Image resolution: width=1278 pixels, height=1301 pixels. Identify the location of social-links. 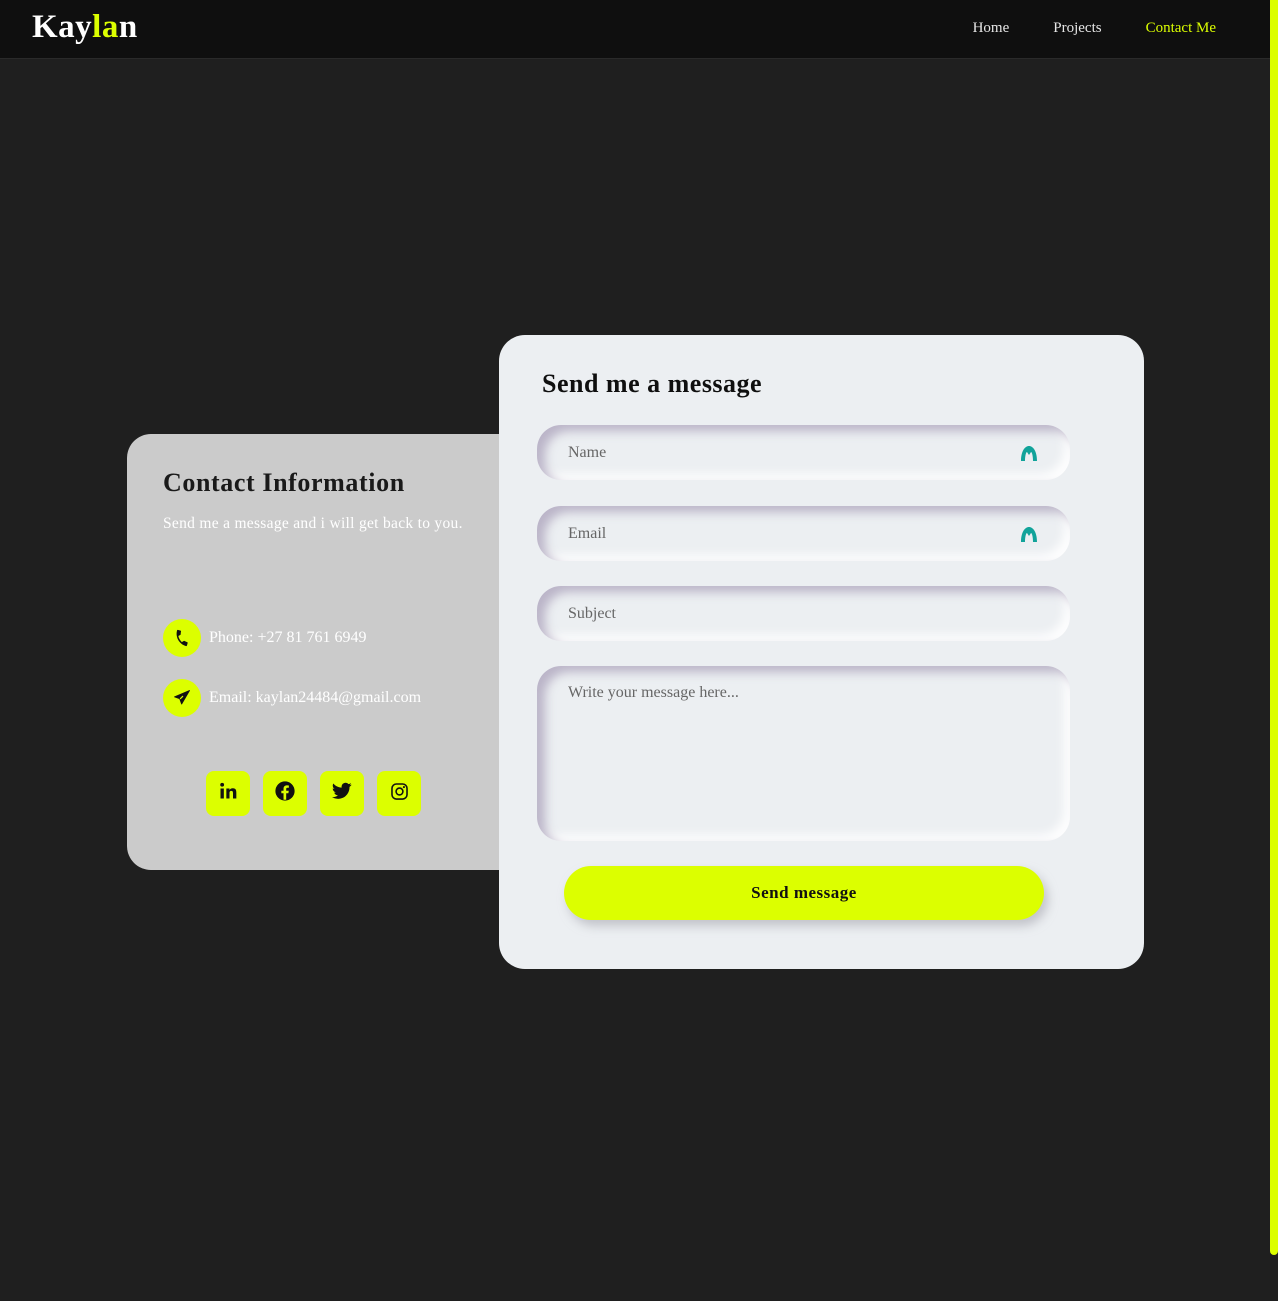
(313, 793).